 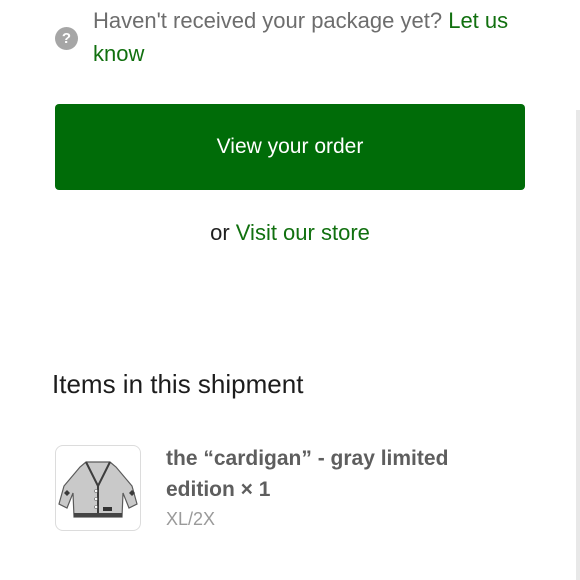 What do you see at coordinates (307, 474) in the screenshot?
I see `item-name: the “cardigan” - gray limited edition` at bounding box center [307, 474].